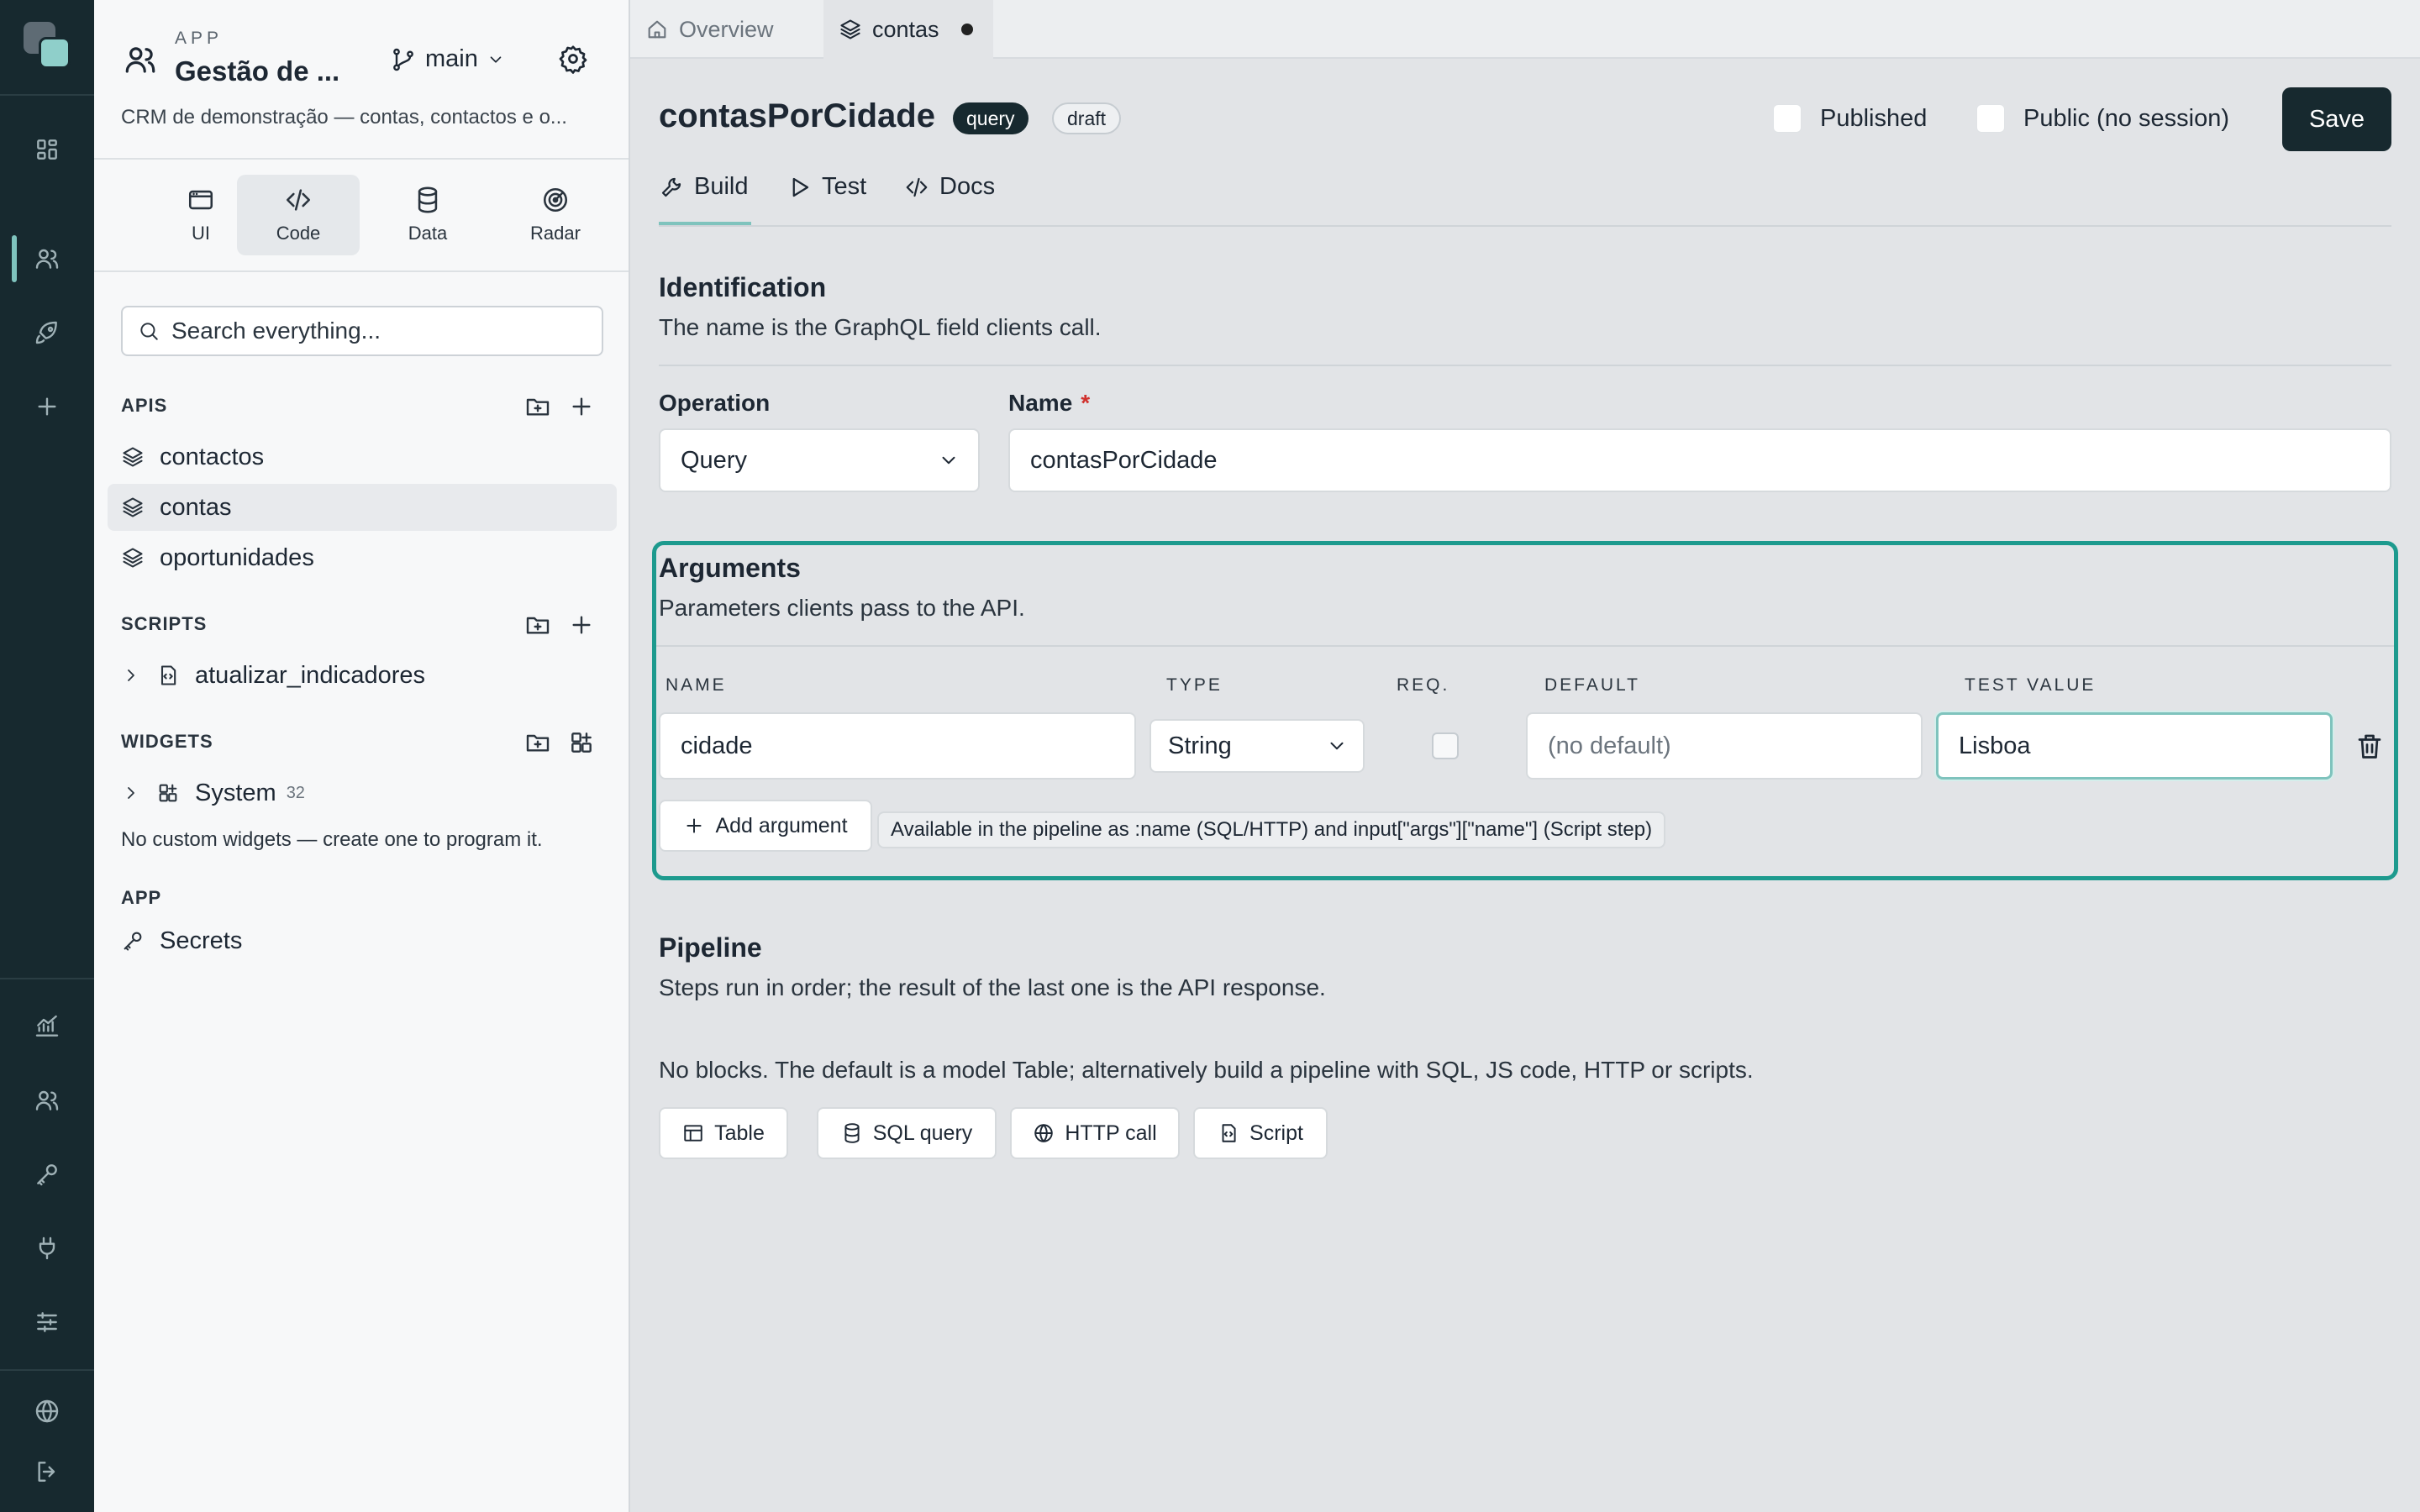 This screenshot has width=2420, height=1512. I want to click on home-icon, so click(657, 29).